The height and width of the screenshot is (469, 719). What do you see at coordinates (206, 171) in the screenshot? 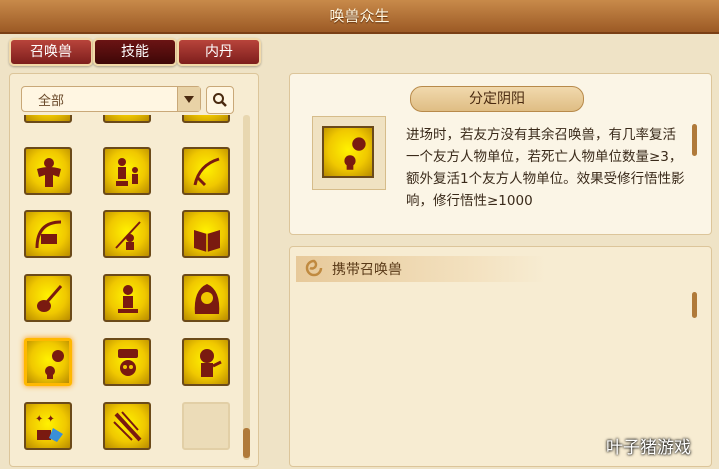
I see `skill-whip-icon` at bounding box center [206, 171].